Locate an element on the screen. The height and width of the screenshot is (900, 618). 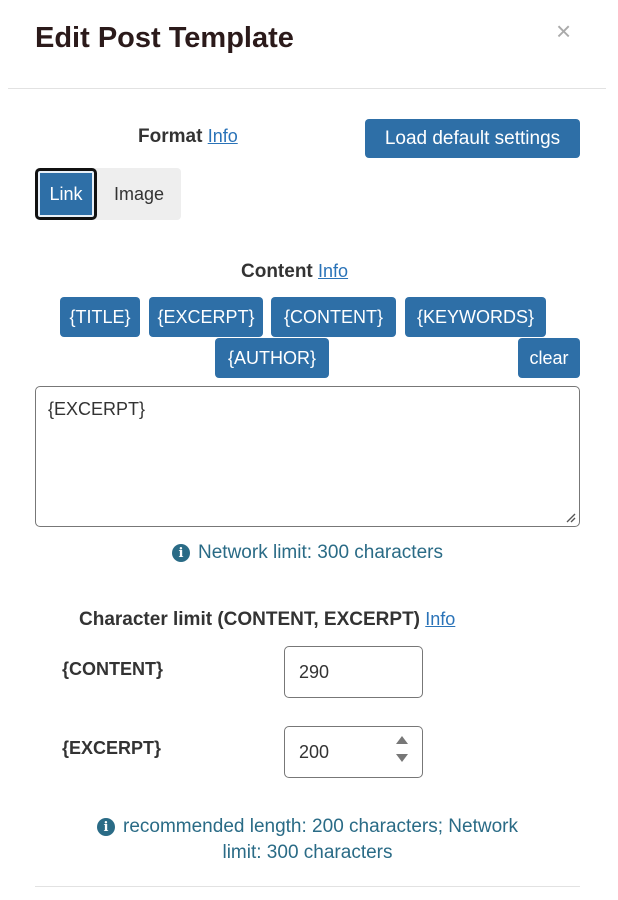
content-label: Content is located at coordinates (277, 271).